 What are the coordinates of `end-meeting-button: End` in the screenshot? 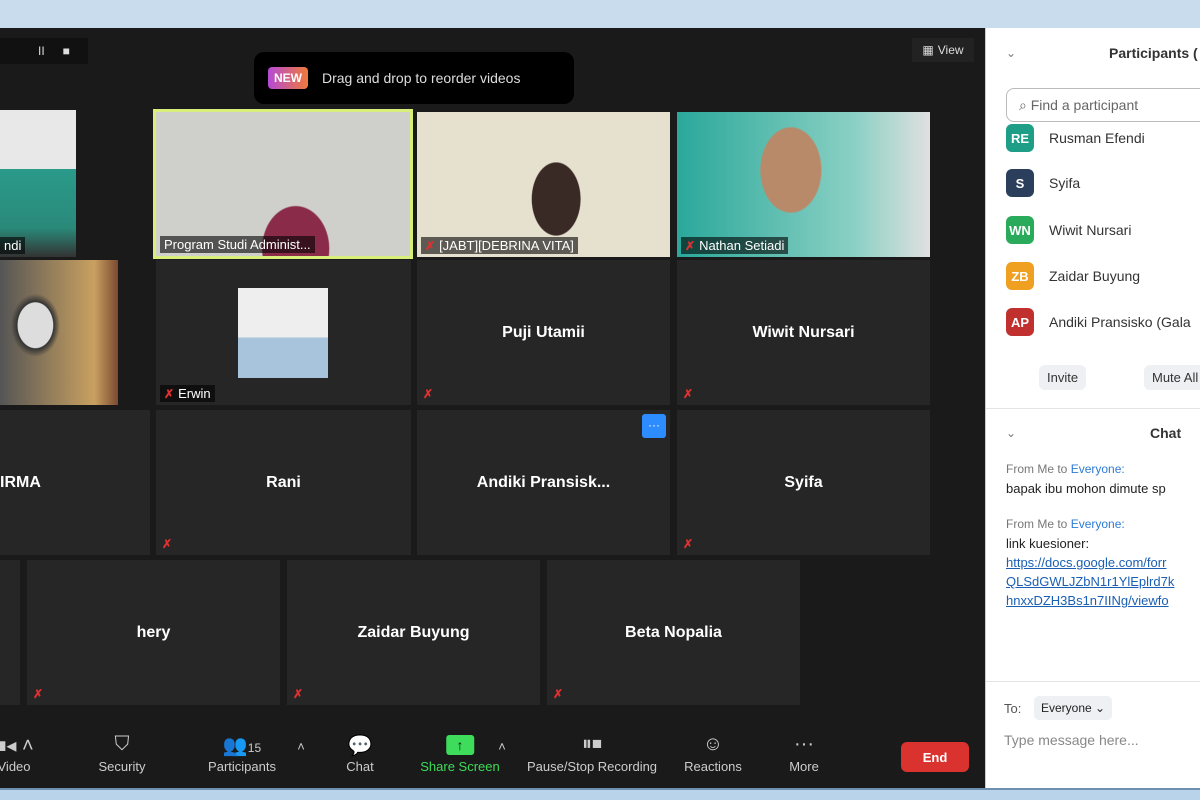 It's located at (935, 757).